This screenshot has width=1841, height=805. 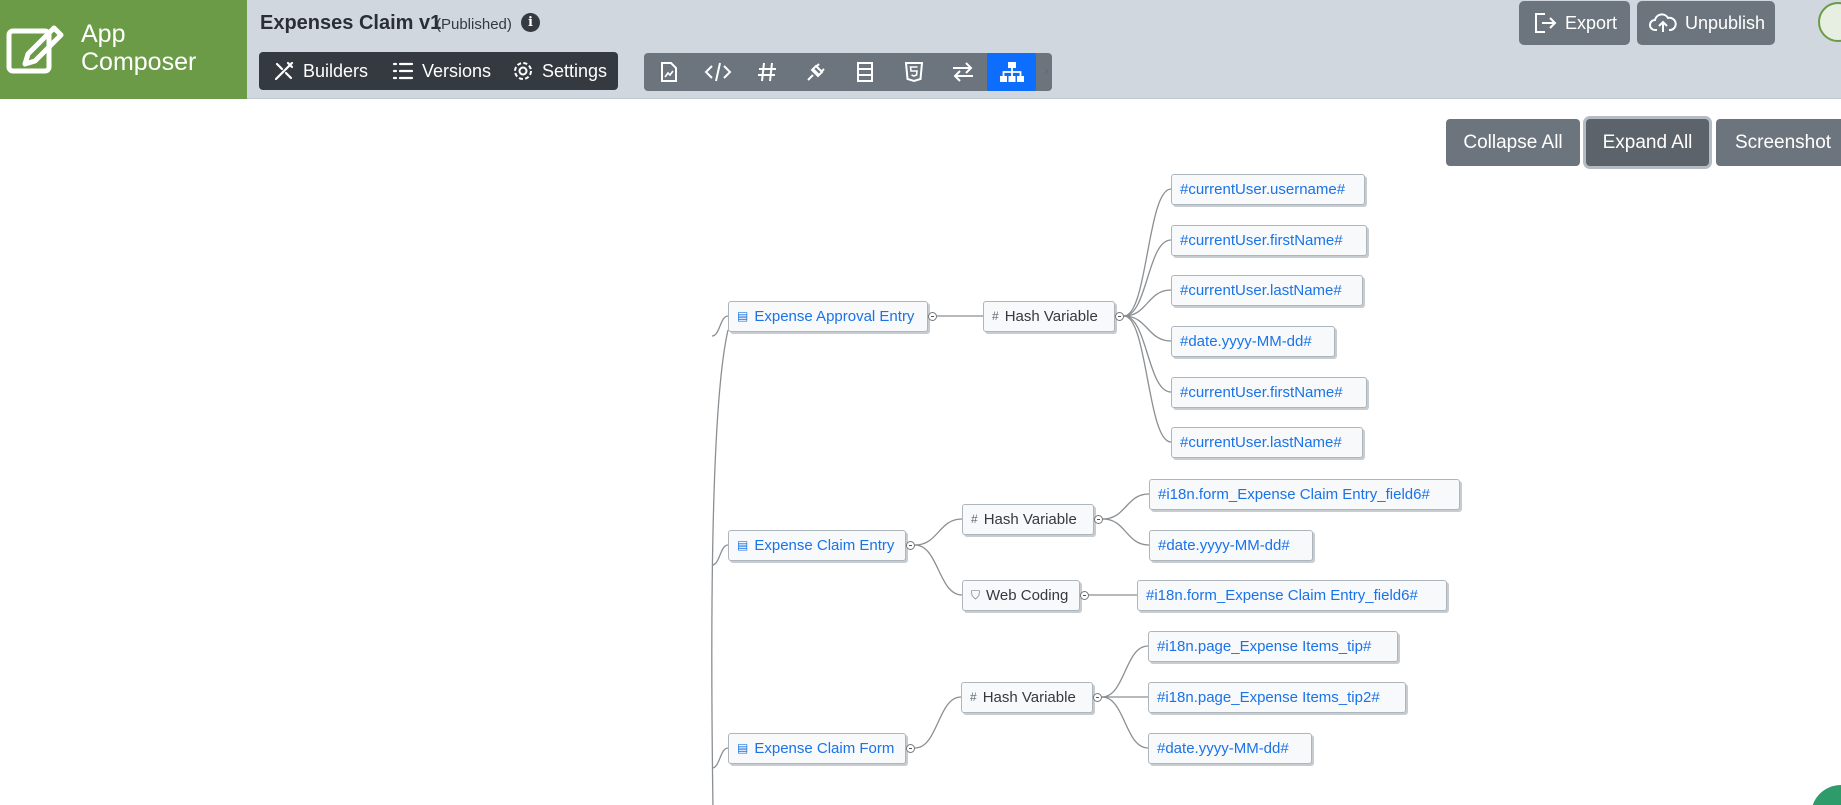 I want to click on hash-variable-node-label: #currentUser.username#, so click(x=1263, y=189).